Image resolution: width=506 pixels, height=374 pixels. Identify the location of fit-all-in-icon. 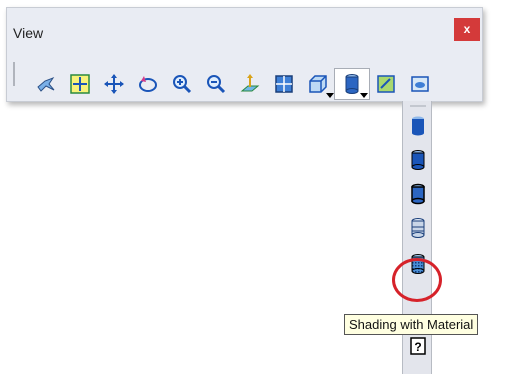
(80, 84).